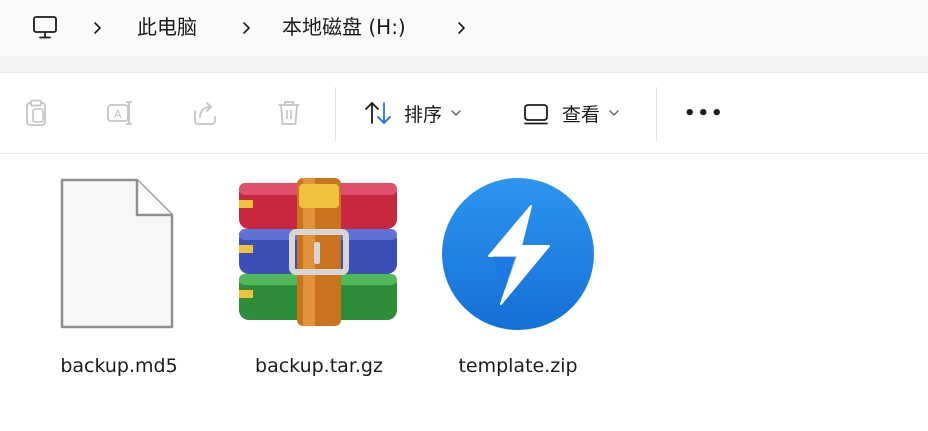 The width and height of the screenshot is (928, 431). I want to click on svg-text: A, so click(118, 114).